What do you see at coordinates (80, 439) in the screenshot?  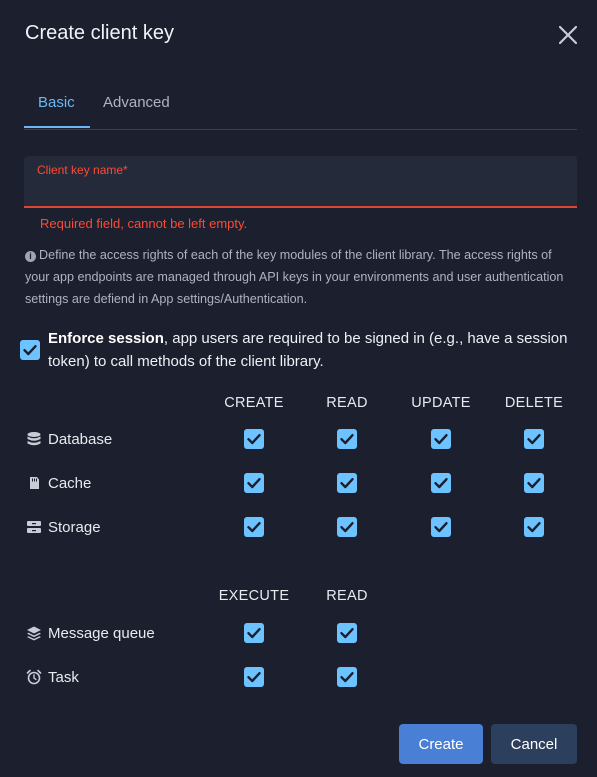 I see `row-label-database: Database` at bounding box center [80, 439].